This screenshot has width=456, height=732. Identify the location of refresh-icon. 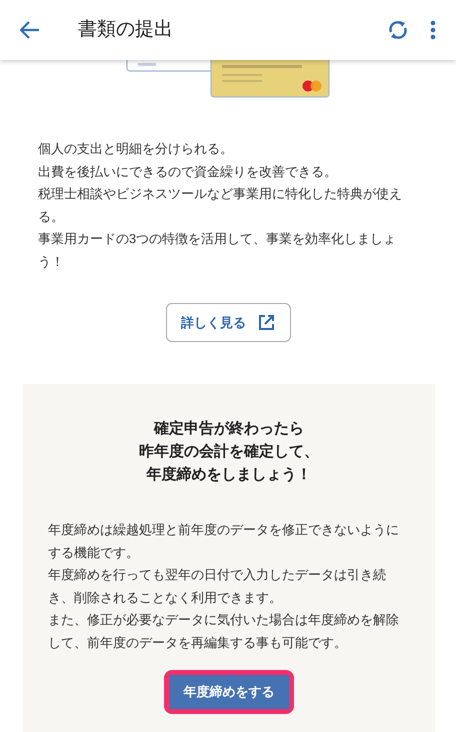
(398, 30).